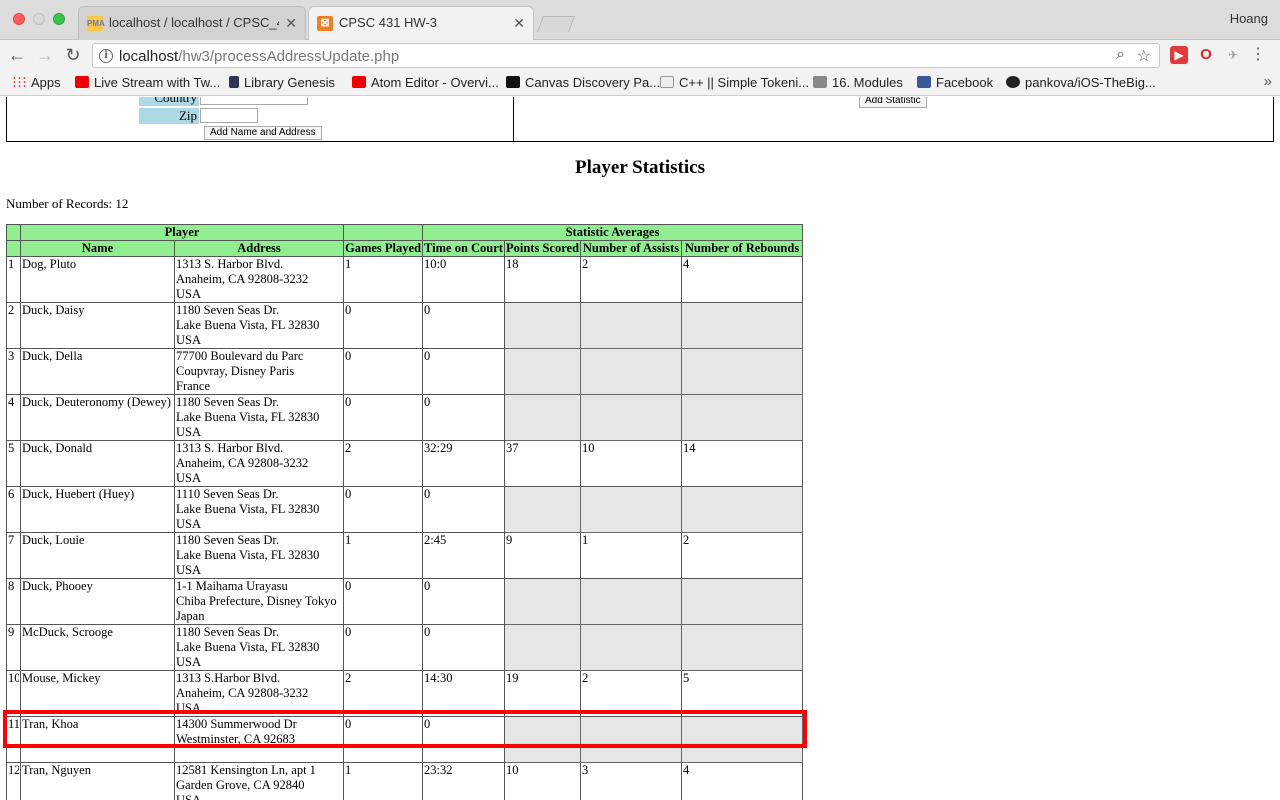  Describe the element at coordinates (97, 325) in the screenshot. I see `player-name-cell: Duck, Daisy` at that location.